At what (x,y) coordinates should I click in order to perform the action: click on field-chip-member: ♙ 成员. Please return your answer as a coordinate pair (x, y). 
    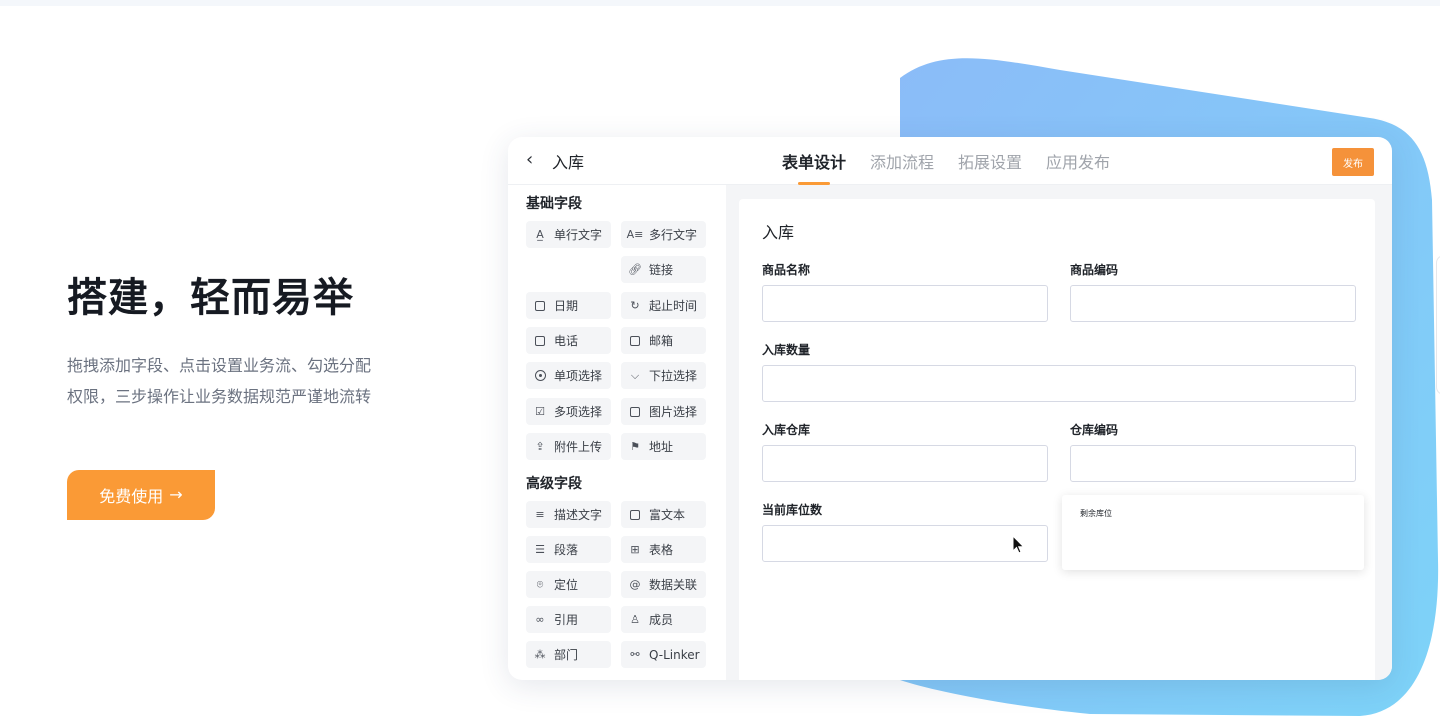
    Looking at the image, I should click on (663, 619).